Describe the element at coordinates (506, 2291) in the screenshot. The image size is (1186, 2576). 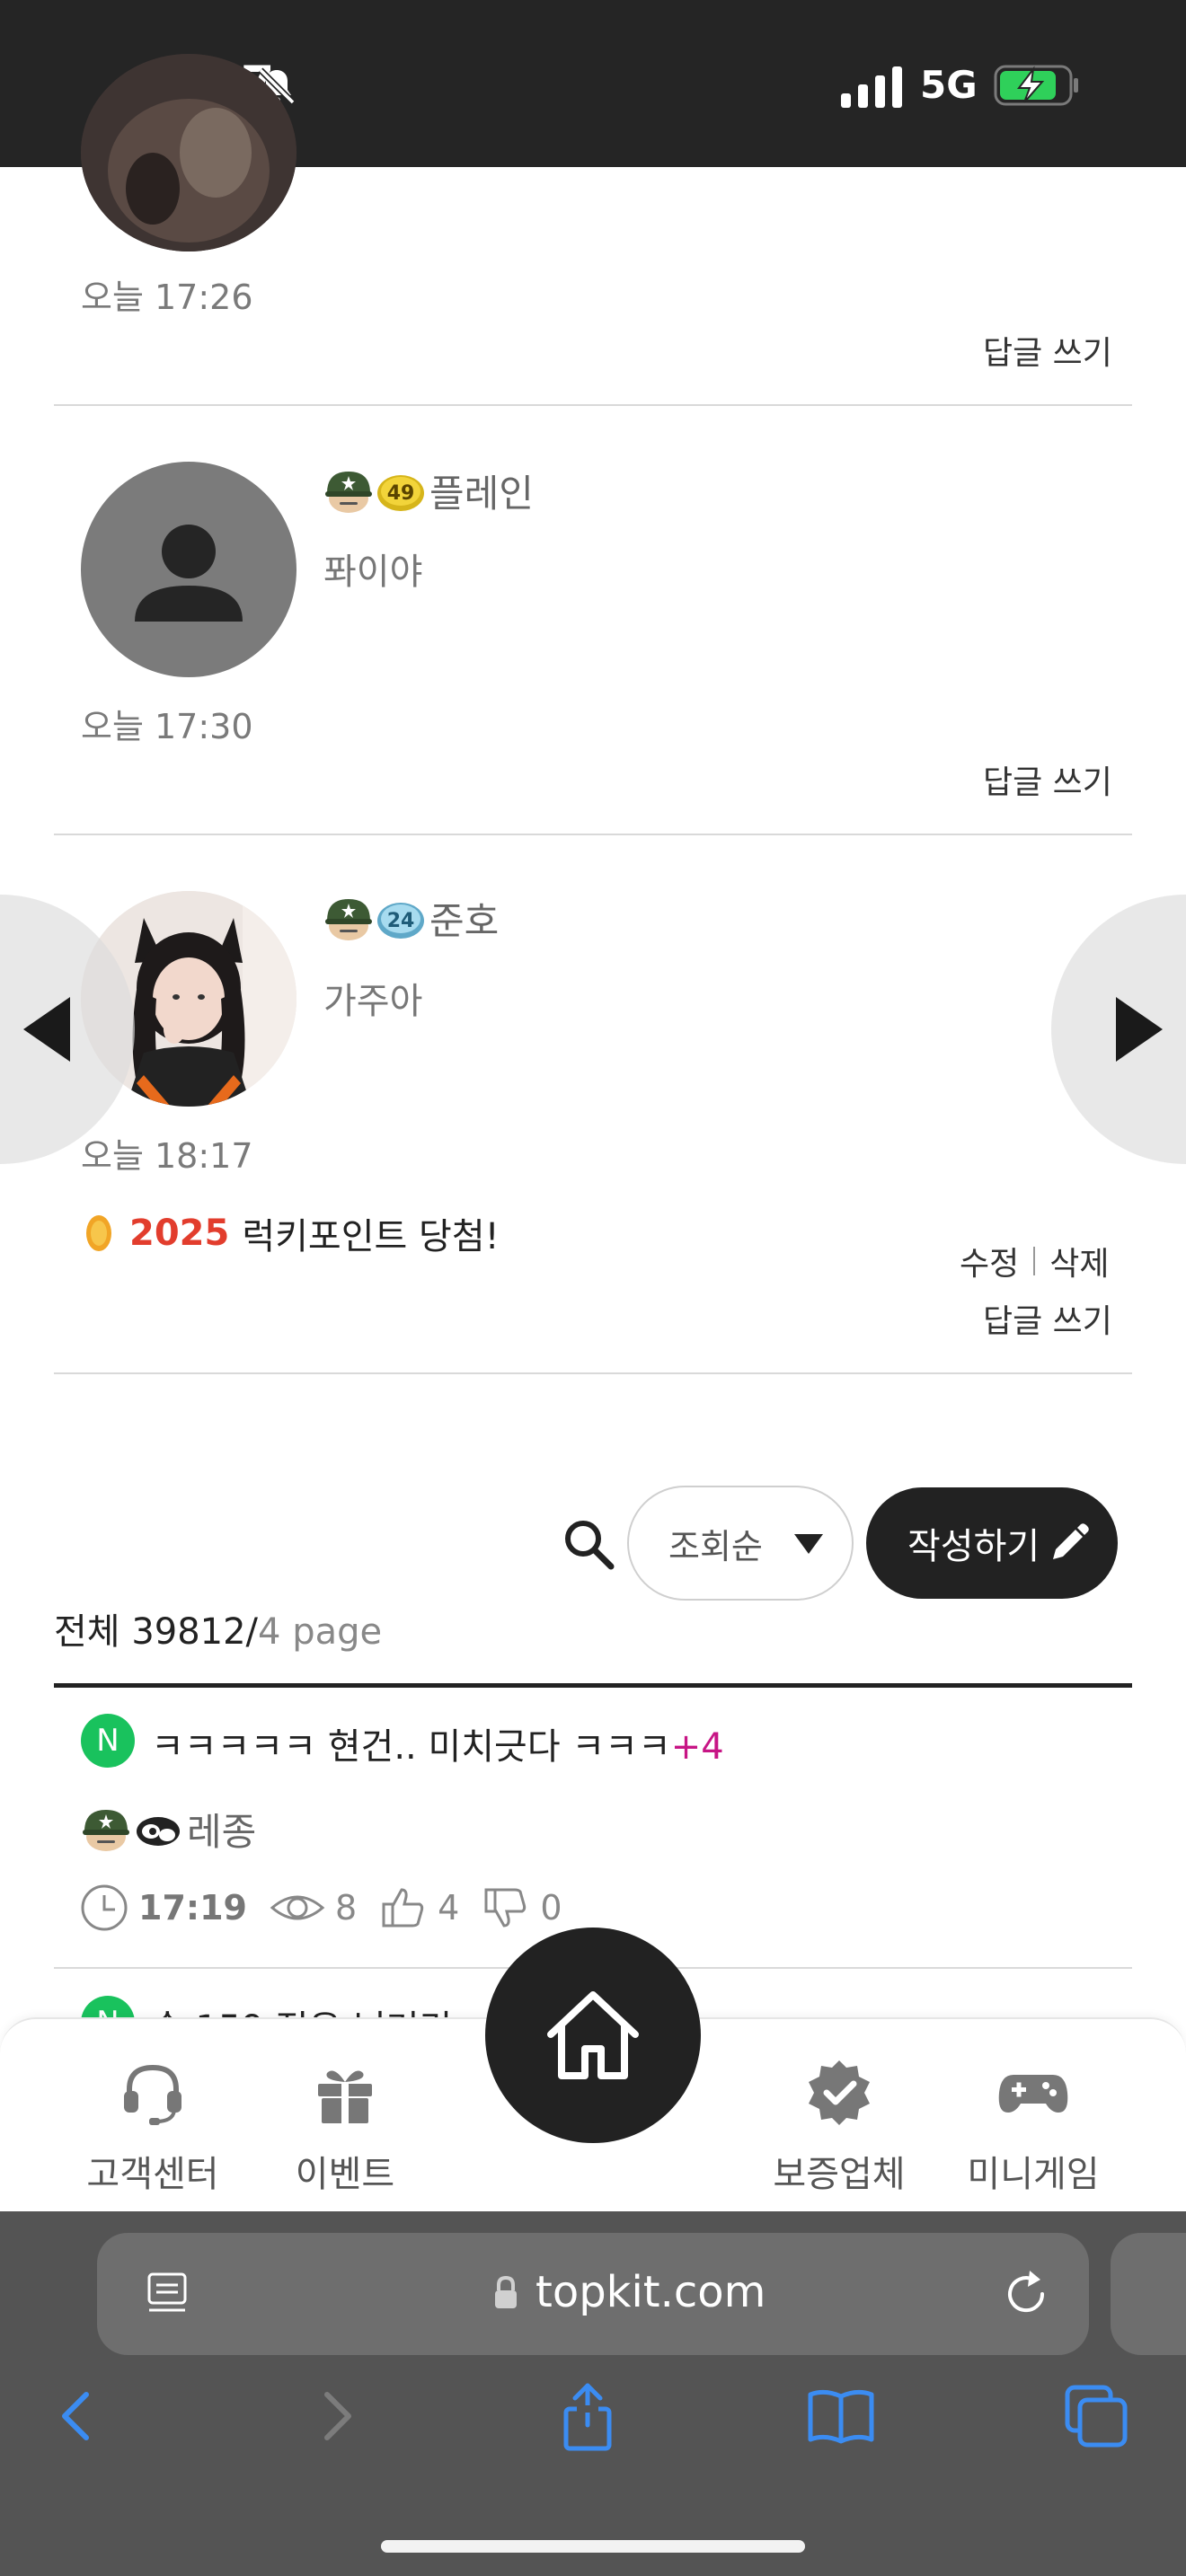
I see `lock-icon` at that location.